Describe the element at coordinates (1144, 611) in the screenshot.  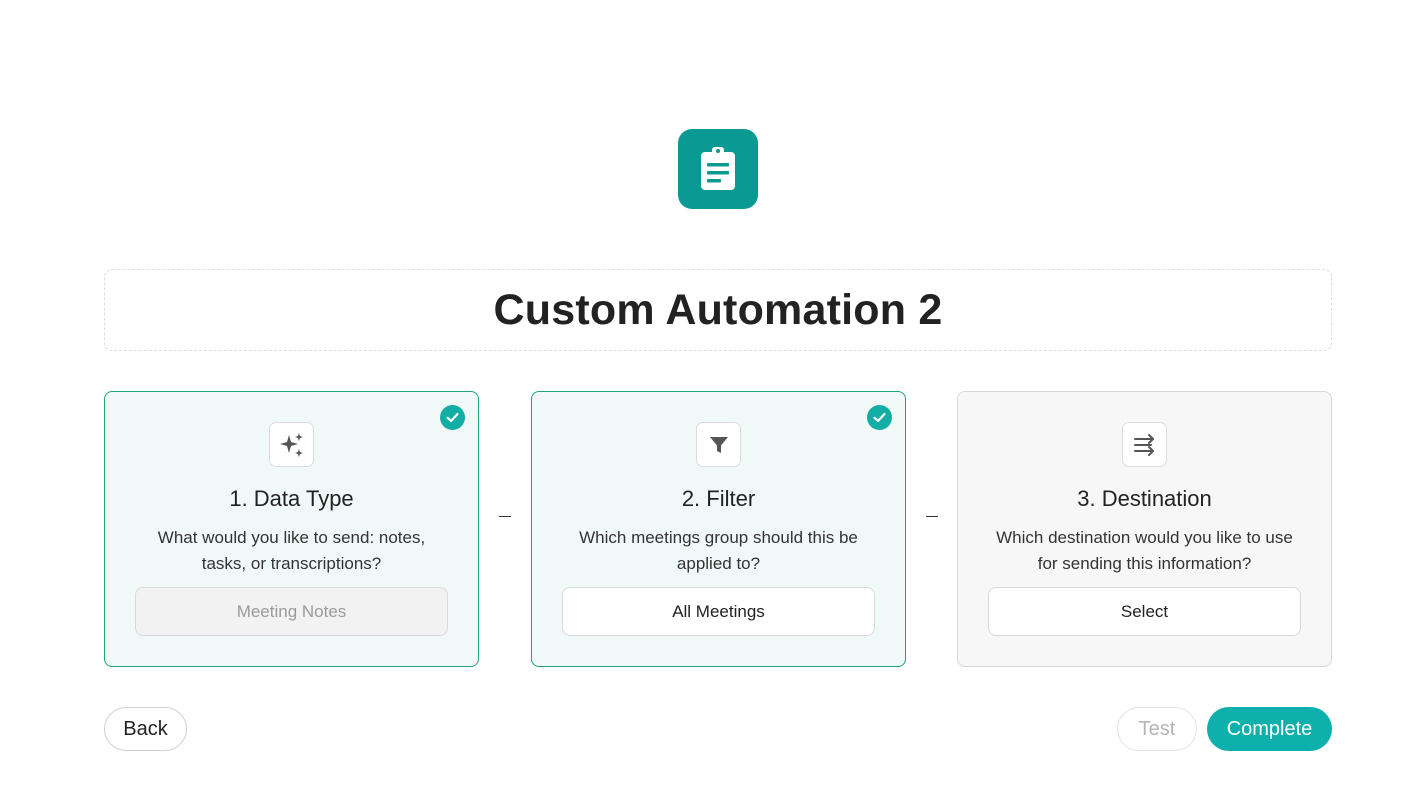
I see `destination-select: Select` at that location.